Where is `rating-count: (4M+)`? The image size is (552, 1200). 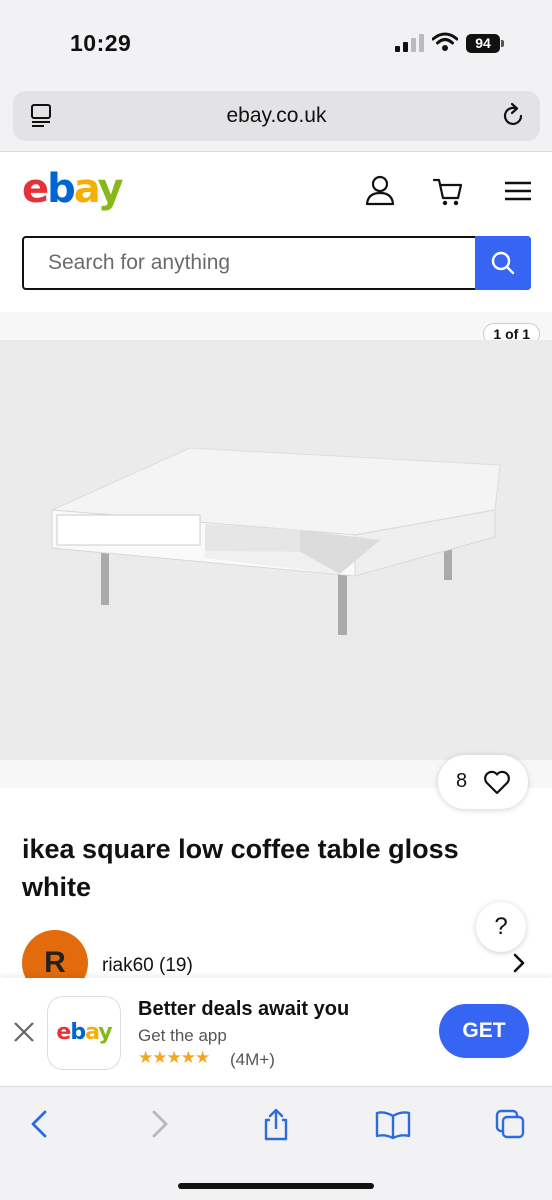 rating-count: (4M+) is located at coordinates (252, 1059).